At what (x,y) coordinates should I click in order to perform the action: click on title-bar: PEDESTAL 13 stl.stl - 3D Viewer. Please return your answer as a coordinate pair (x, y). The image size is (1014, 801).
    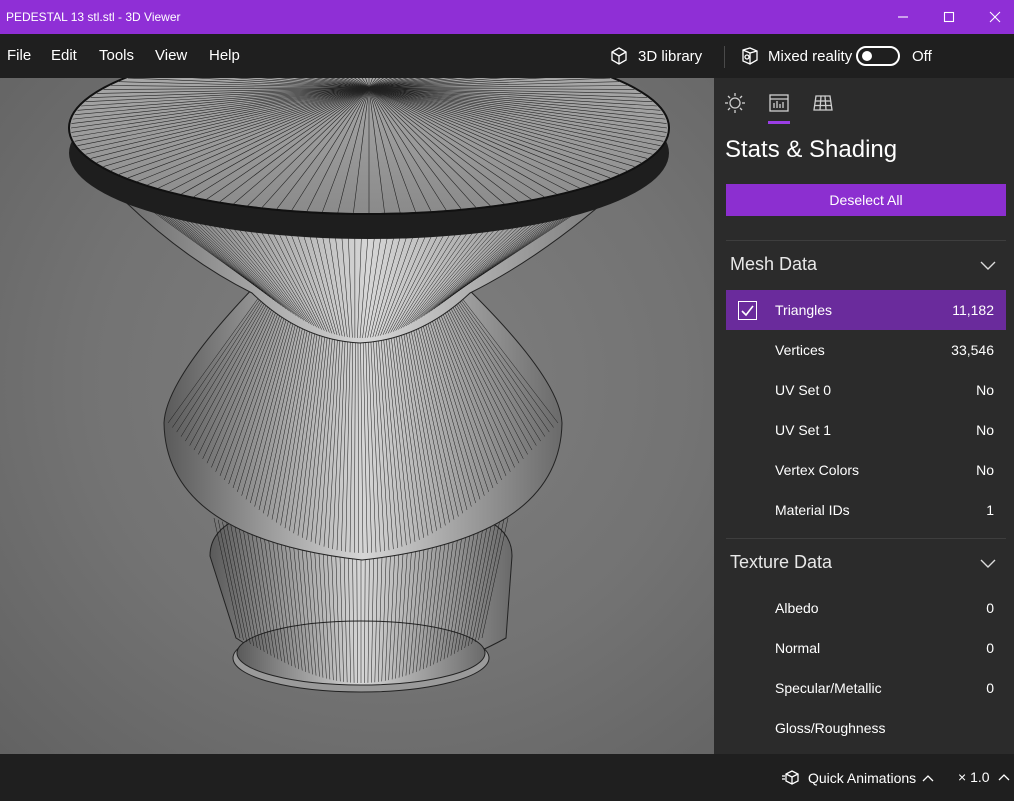
    Looking at the image, I should click on (507, 17).